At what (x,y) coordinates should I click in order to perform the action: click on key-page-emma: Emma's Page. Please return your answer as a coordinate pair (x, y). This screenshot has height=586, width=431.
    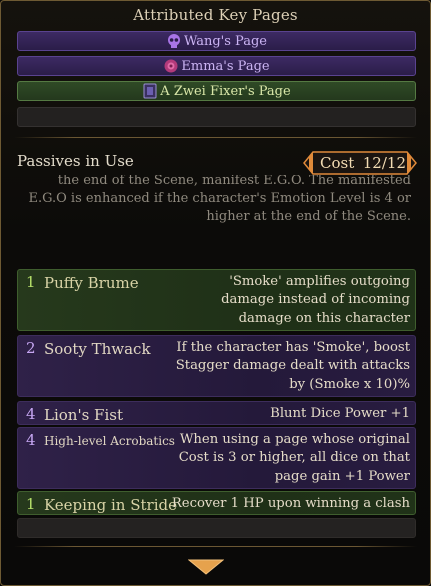
    Looking at the image, I should click on (216, 66).